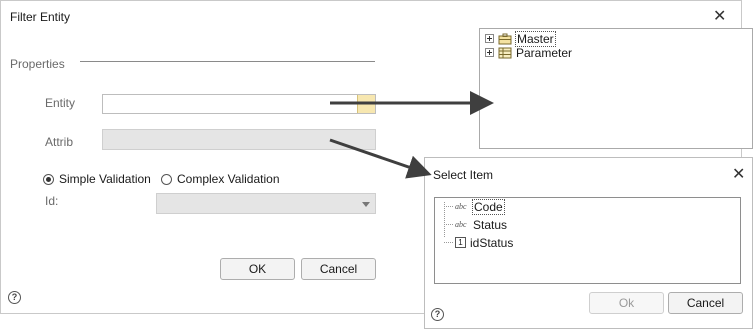 This screenshot has width=753, height=329. What do you see at coordinates (380, 158) in the screenshot?
I see `arrow-to-select-item` at bounding box center [380, 158].